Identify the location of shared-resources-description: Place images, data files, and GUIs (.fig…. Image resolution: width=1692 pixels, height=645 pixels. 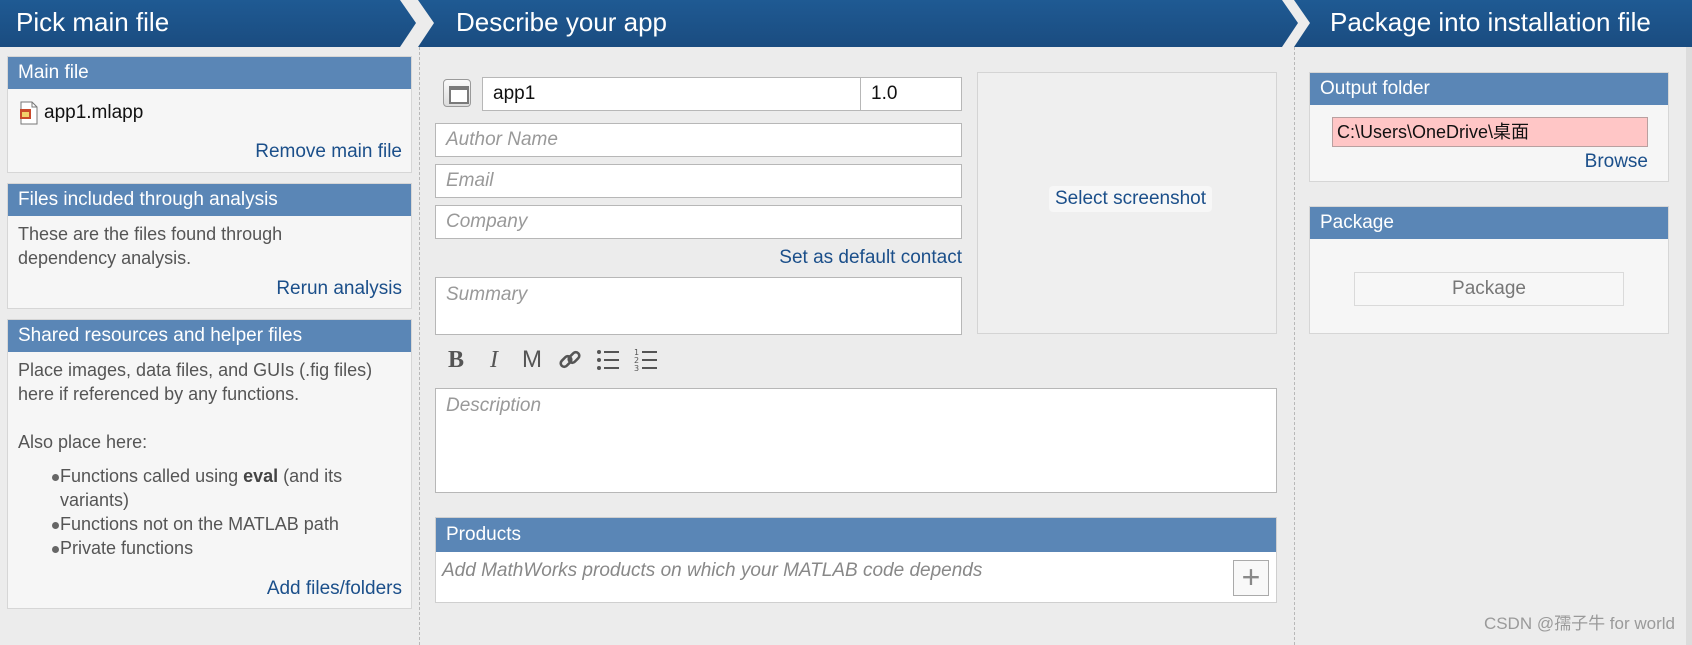
(195, 382).